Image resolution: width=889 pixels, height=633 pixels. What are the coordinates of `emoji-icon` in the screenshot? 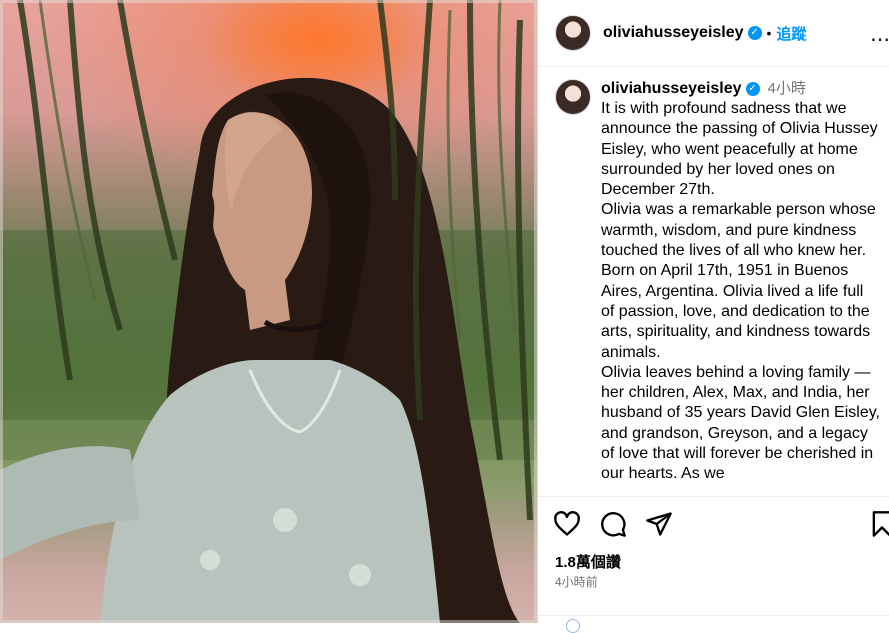 It's located at (573, 626).